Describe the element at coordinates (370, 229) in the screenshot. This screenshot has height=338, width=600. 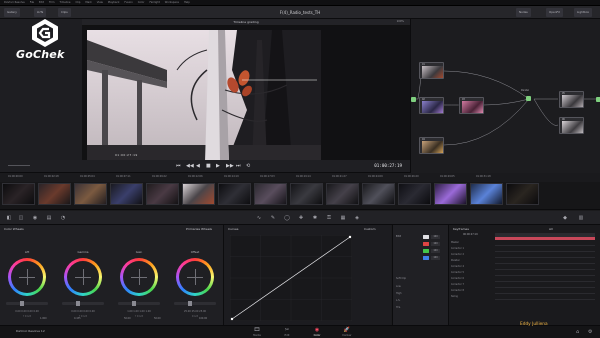
I see `curves-mode: Custom` at that location.